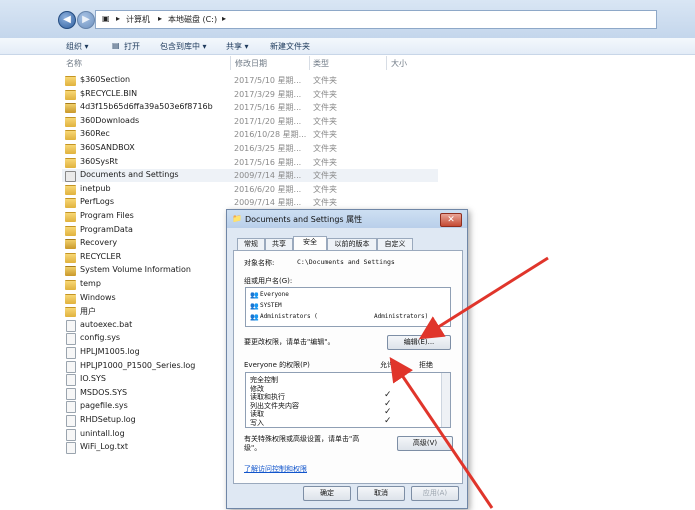 This screenshot has height=510, width=695. I want to click on arrow-to-edit-button, so click(483, 298).